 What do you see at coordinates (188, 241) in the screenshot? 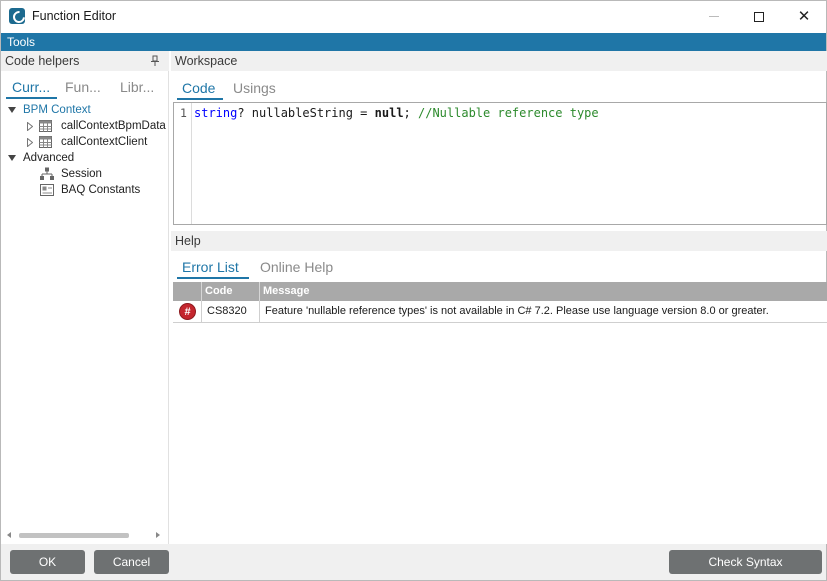
I see `help-title: Help` at bounding box center [188, 241].